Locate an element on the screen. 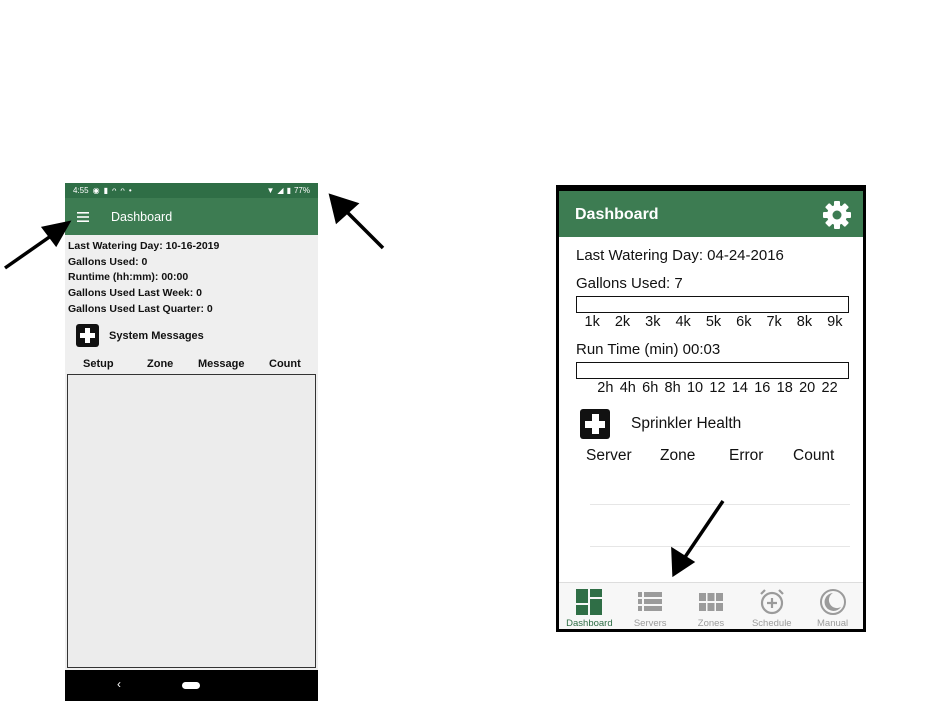 This screenshot has width=950, height=702. runtime: Runtime (hh:mm): 00:00 is located at coordinates (128, 277).